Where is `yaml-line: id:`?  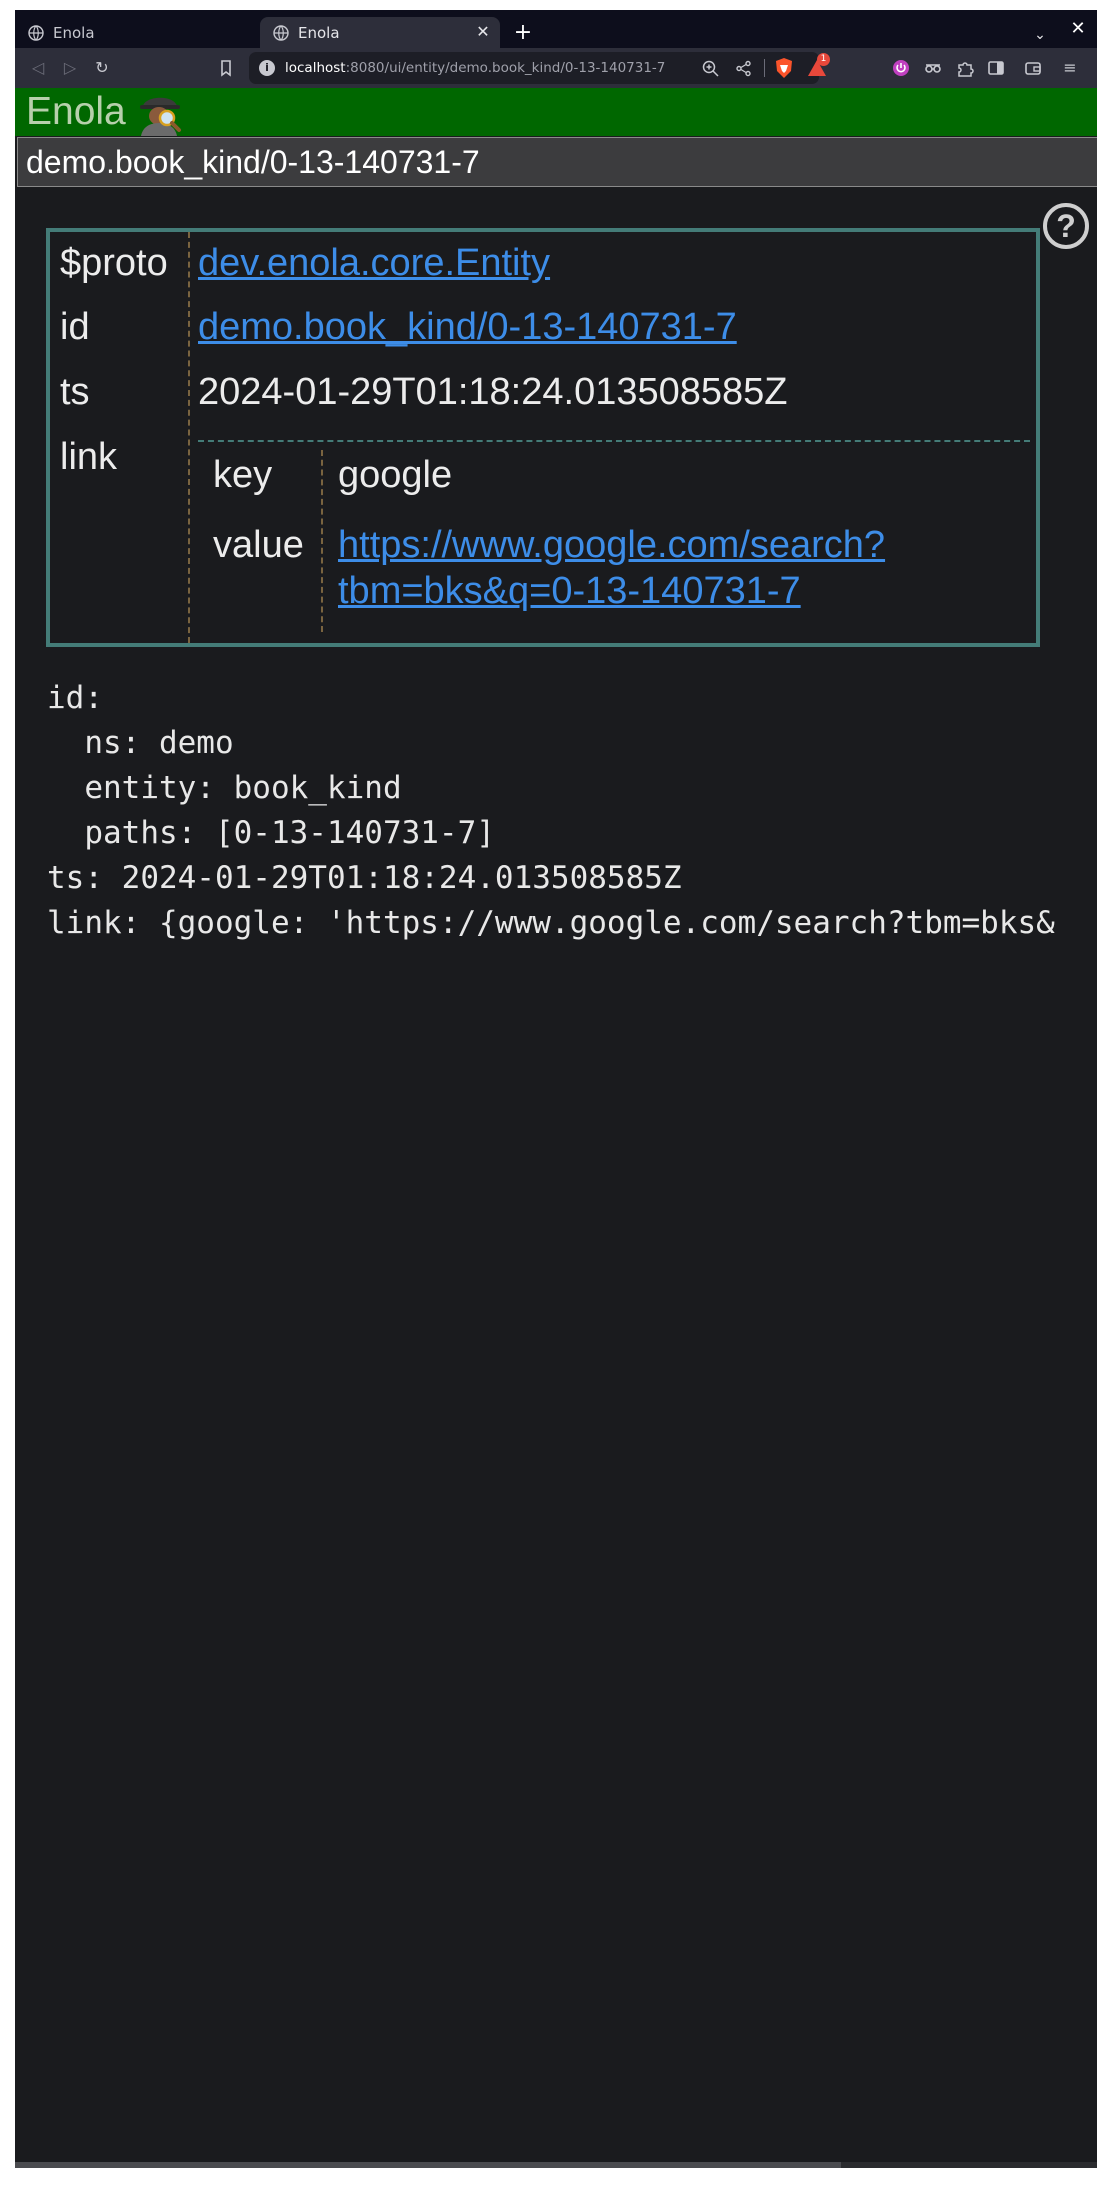 yaml-line: id: is located at coordinates (75, 698).